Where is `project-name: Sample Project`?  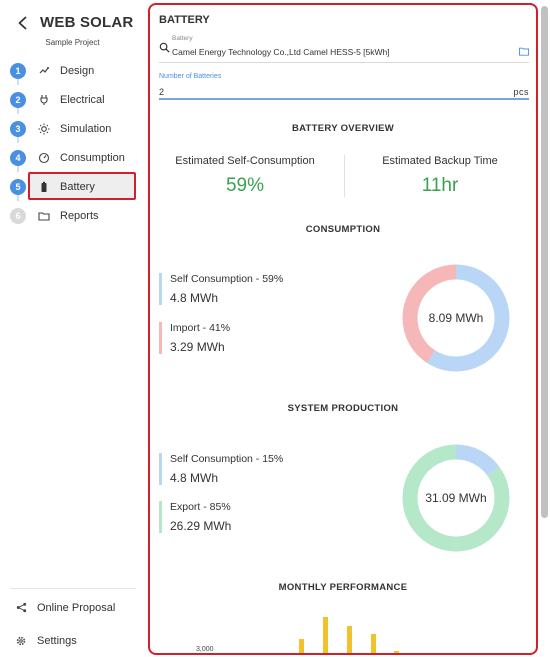
project-name: Sample Project is located at coordinates (72, 42).